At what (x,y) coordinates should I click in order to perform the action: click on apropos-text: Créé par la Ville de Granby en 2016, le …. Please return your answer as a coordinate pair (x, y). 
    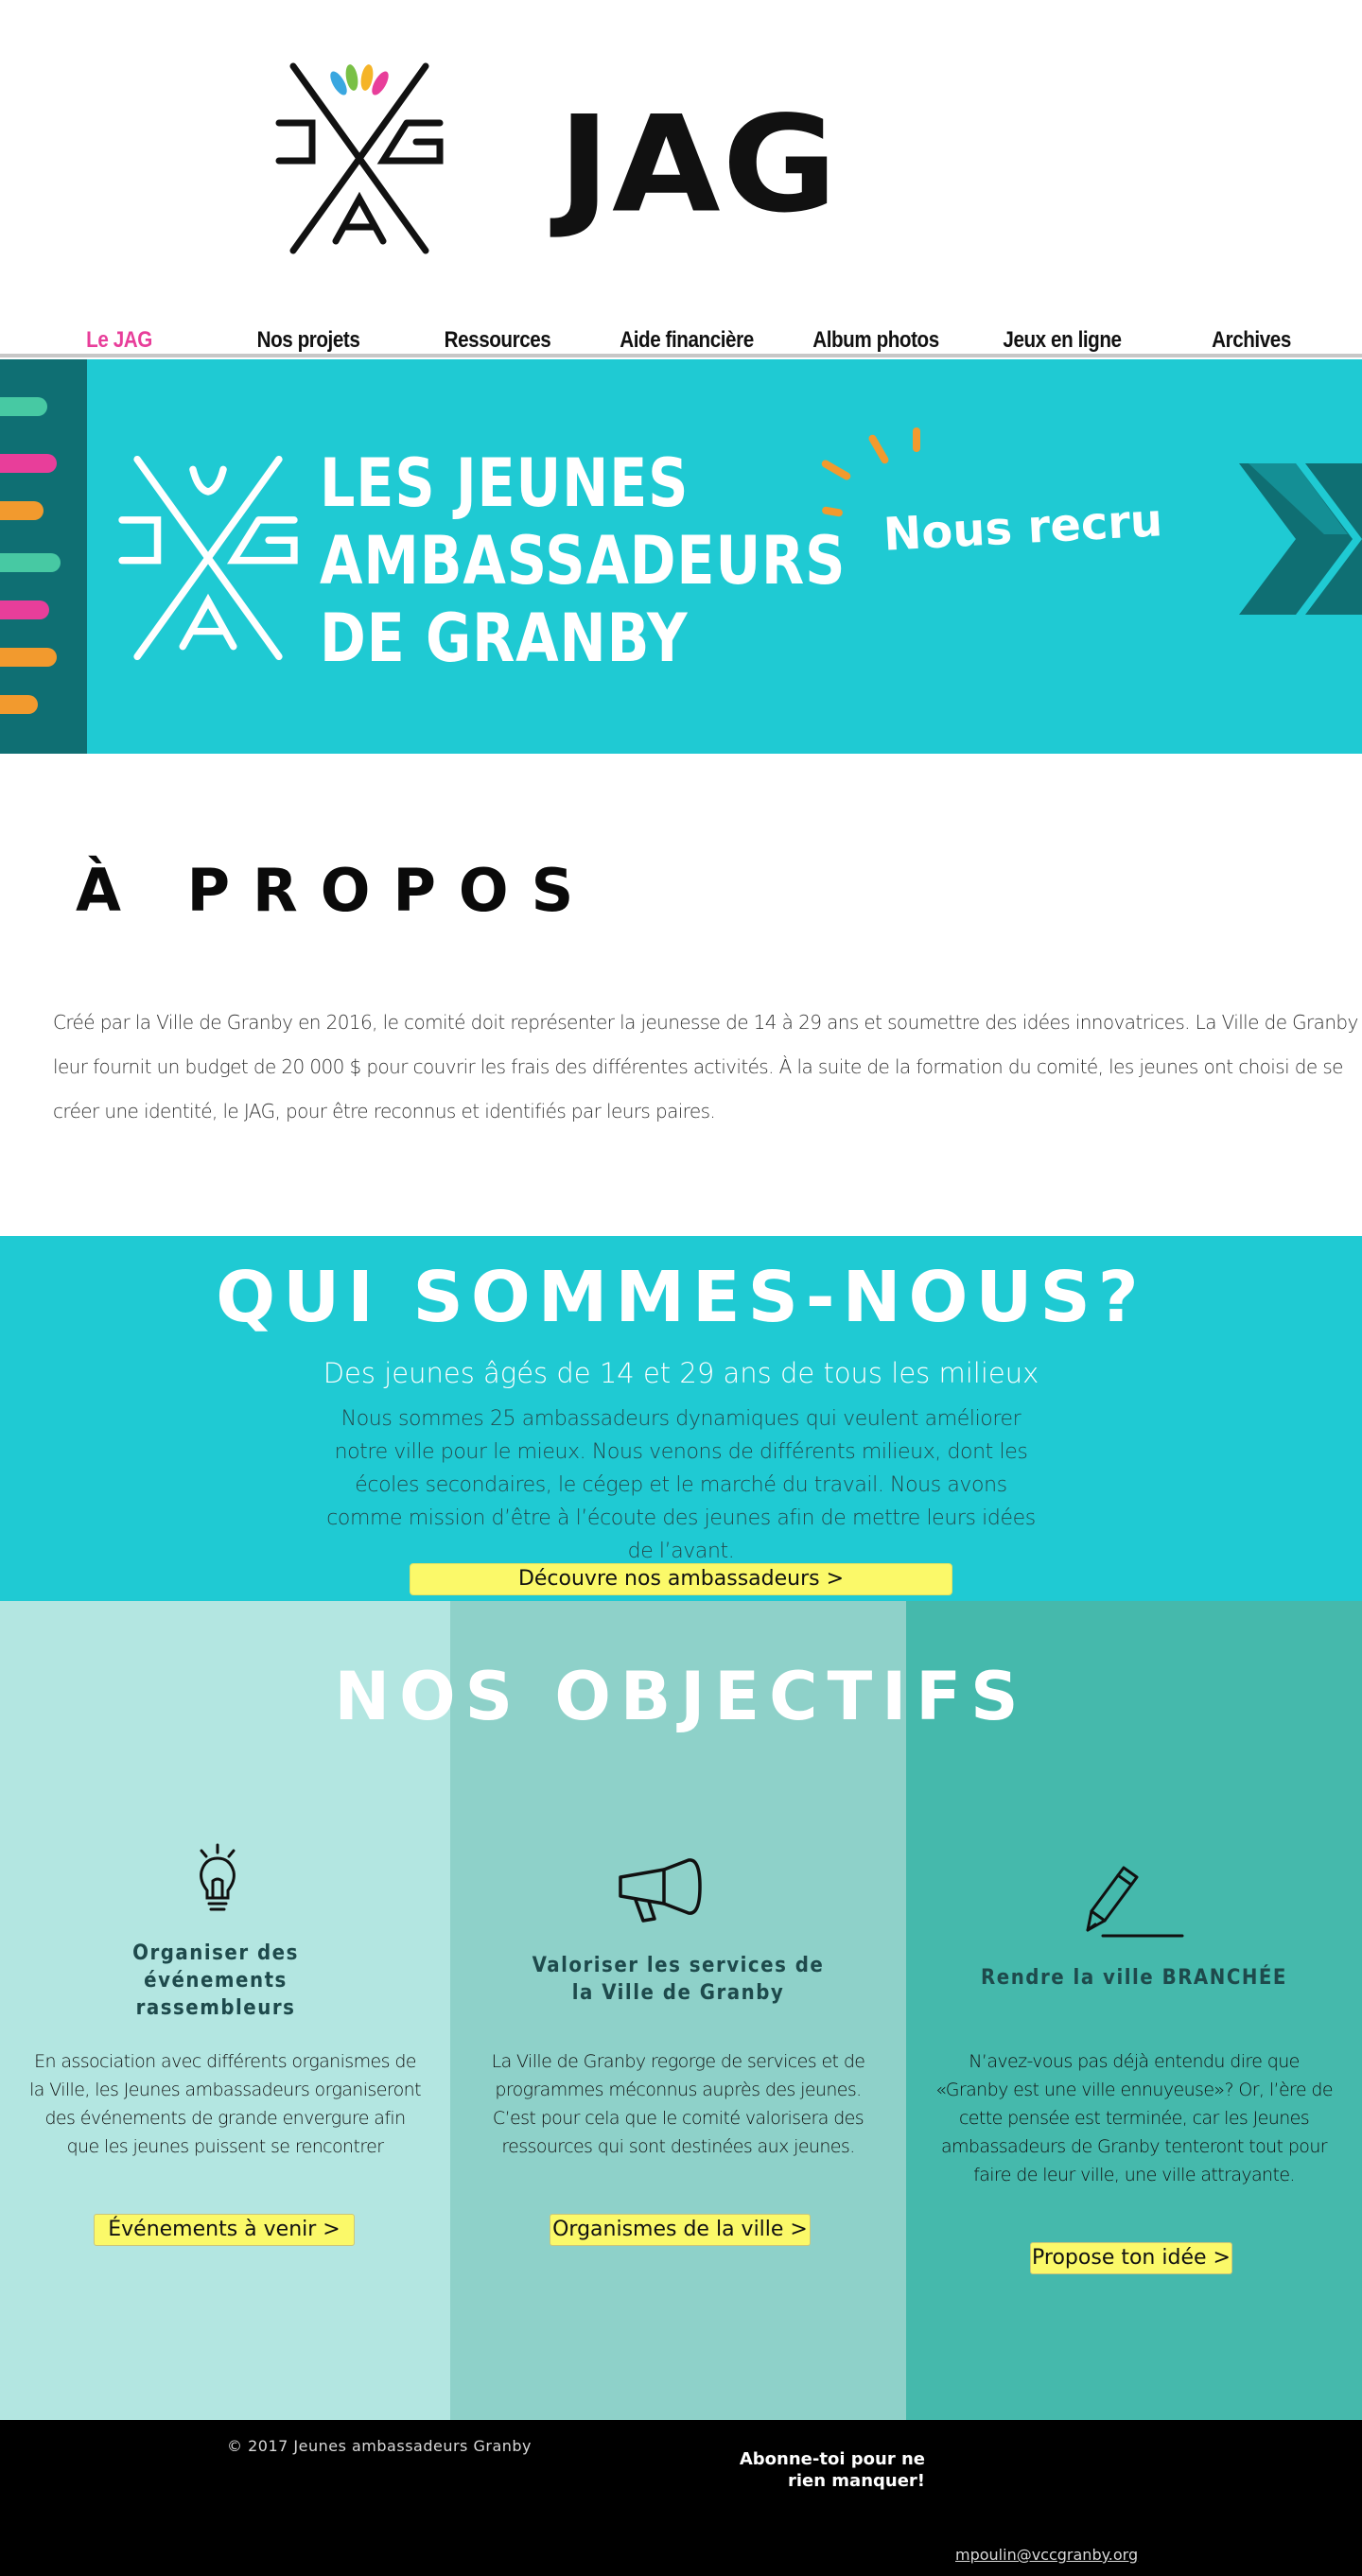
    Looking at the image, I should click on (705, 1067).